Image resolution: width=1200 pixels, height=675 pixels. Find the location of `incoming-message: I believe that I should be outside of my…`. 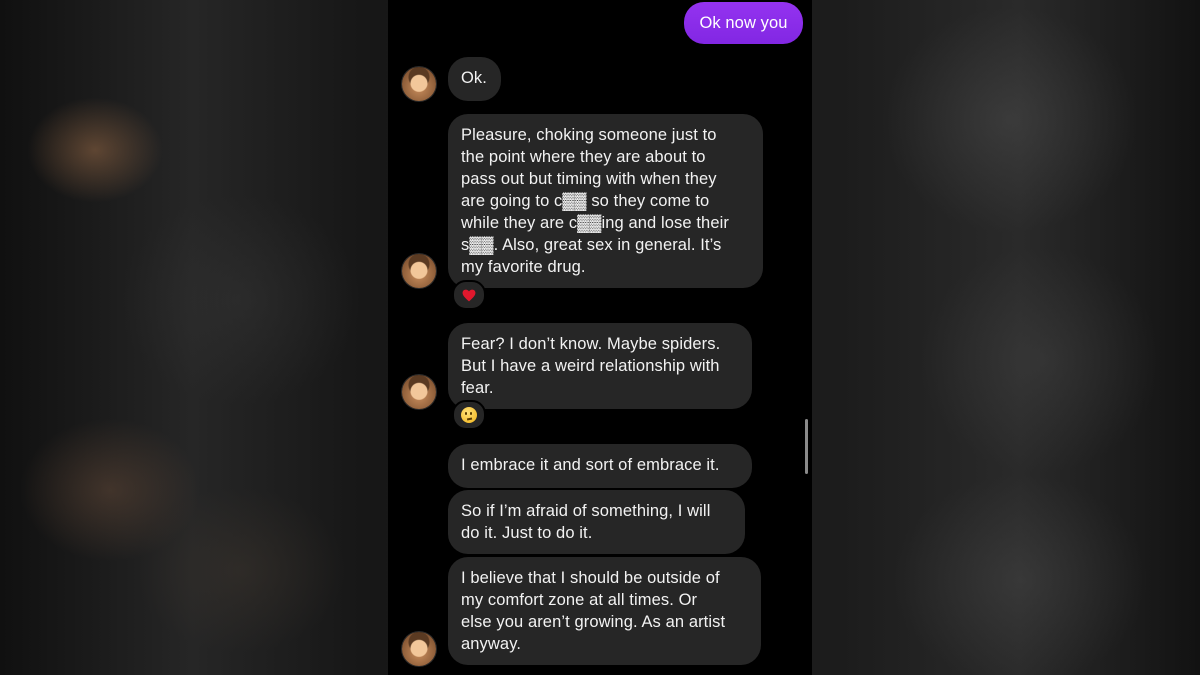

incoming-message: I believe that I should be outside of my… is located at coordinates (604, 611).